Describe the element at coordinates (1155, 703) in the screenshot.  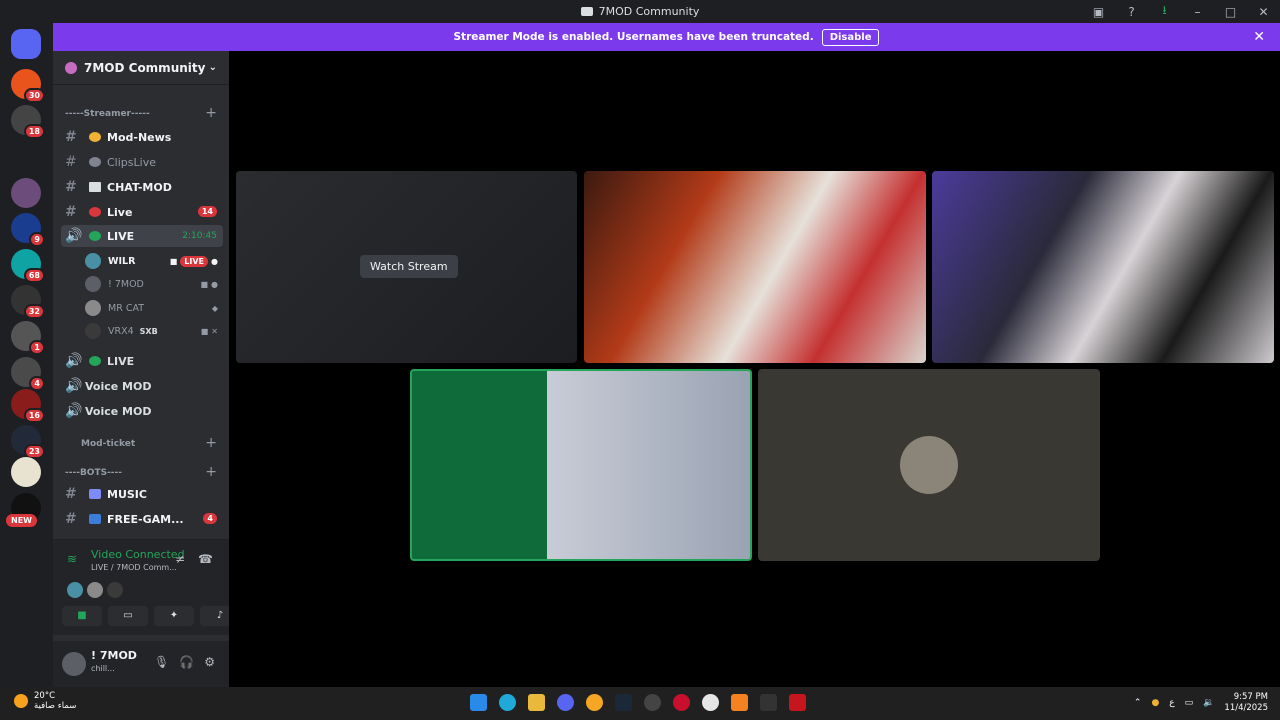
I see `microphone-icon: ●` at that location.